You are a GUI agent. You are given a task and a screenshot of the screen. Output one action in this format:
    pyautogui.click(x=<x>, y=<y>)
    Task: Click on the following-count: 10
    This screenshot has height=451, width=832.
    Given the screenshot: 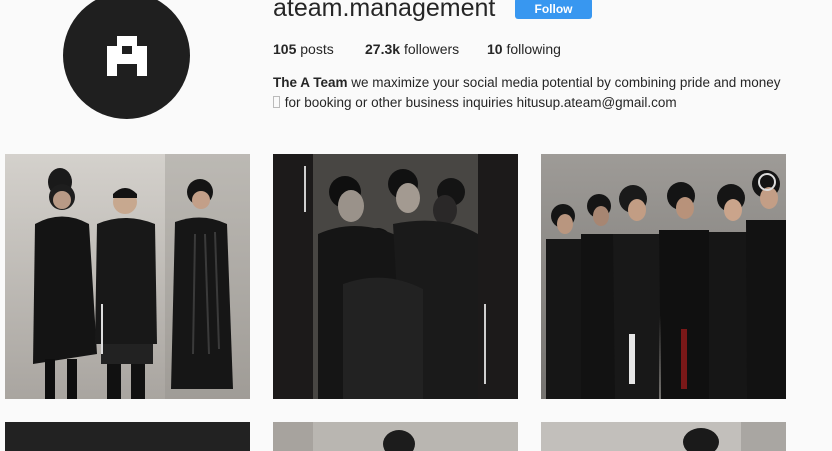 What is the action you would take?
    pyautogui.click(x=495, y=49)
    